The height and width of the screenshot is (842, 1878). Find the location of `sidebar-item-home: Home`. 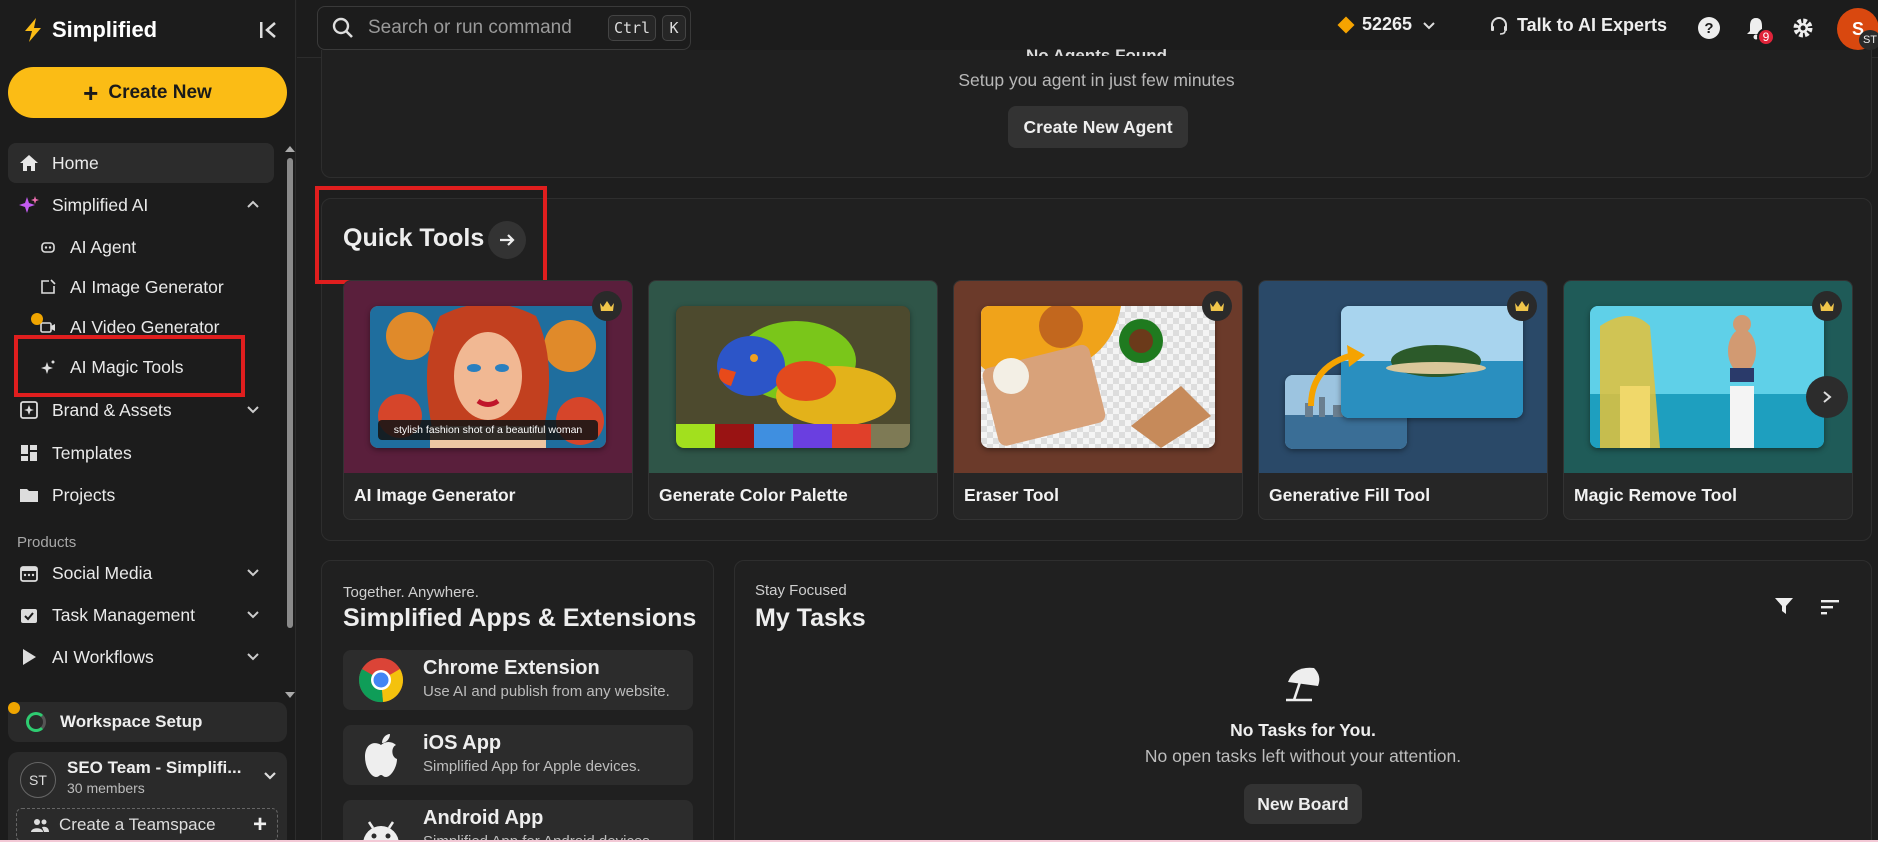

sidebar-item-home: Home is located at coordinates (141, 163).